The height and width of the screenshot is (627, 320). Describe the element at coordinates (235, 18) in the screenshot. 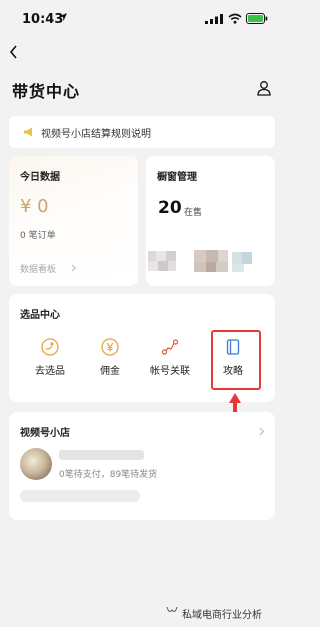

I see `wifi-icon` at that location.